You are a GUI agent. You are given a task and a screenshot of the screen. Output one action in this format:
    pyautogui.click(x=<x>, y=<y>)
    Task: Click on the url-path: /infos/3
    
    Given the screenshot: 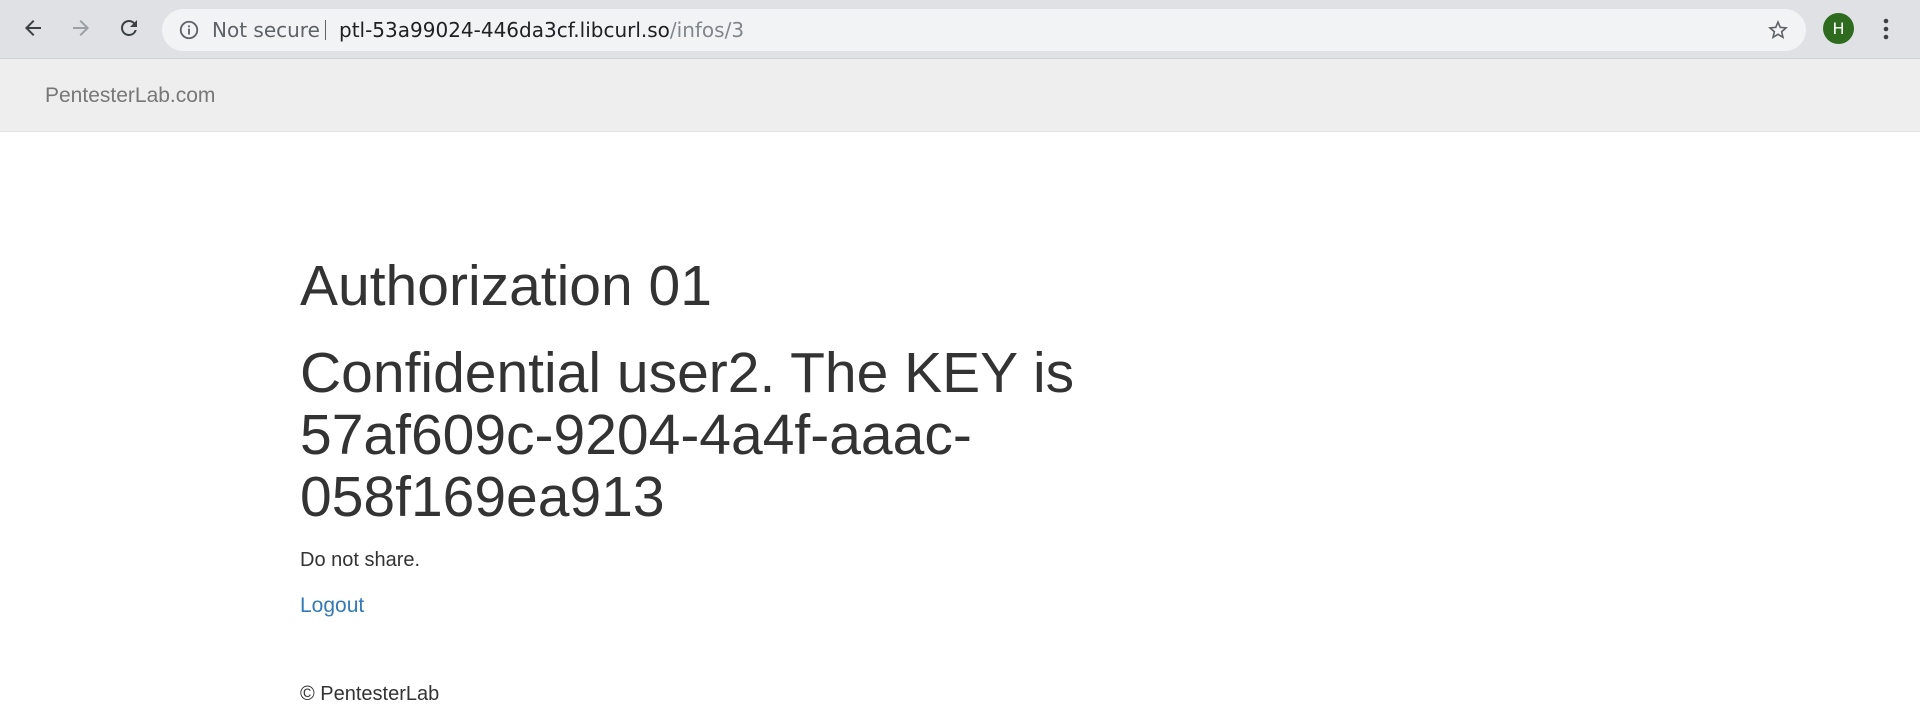 What is the action you would take?
    pyautogui.click(x=707, y=30)
    